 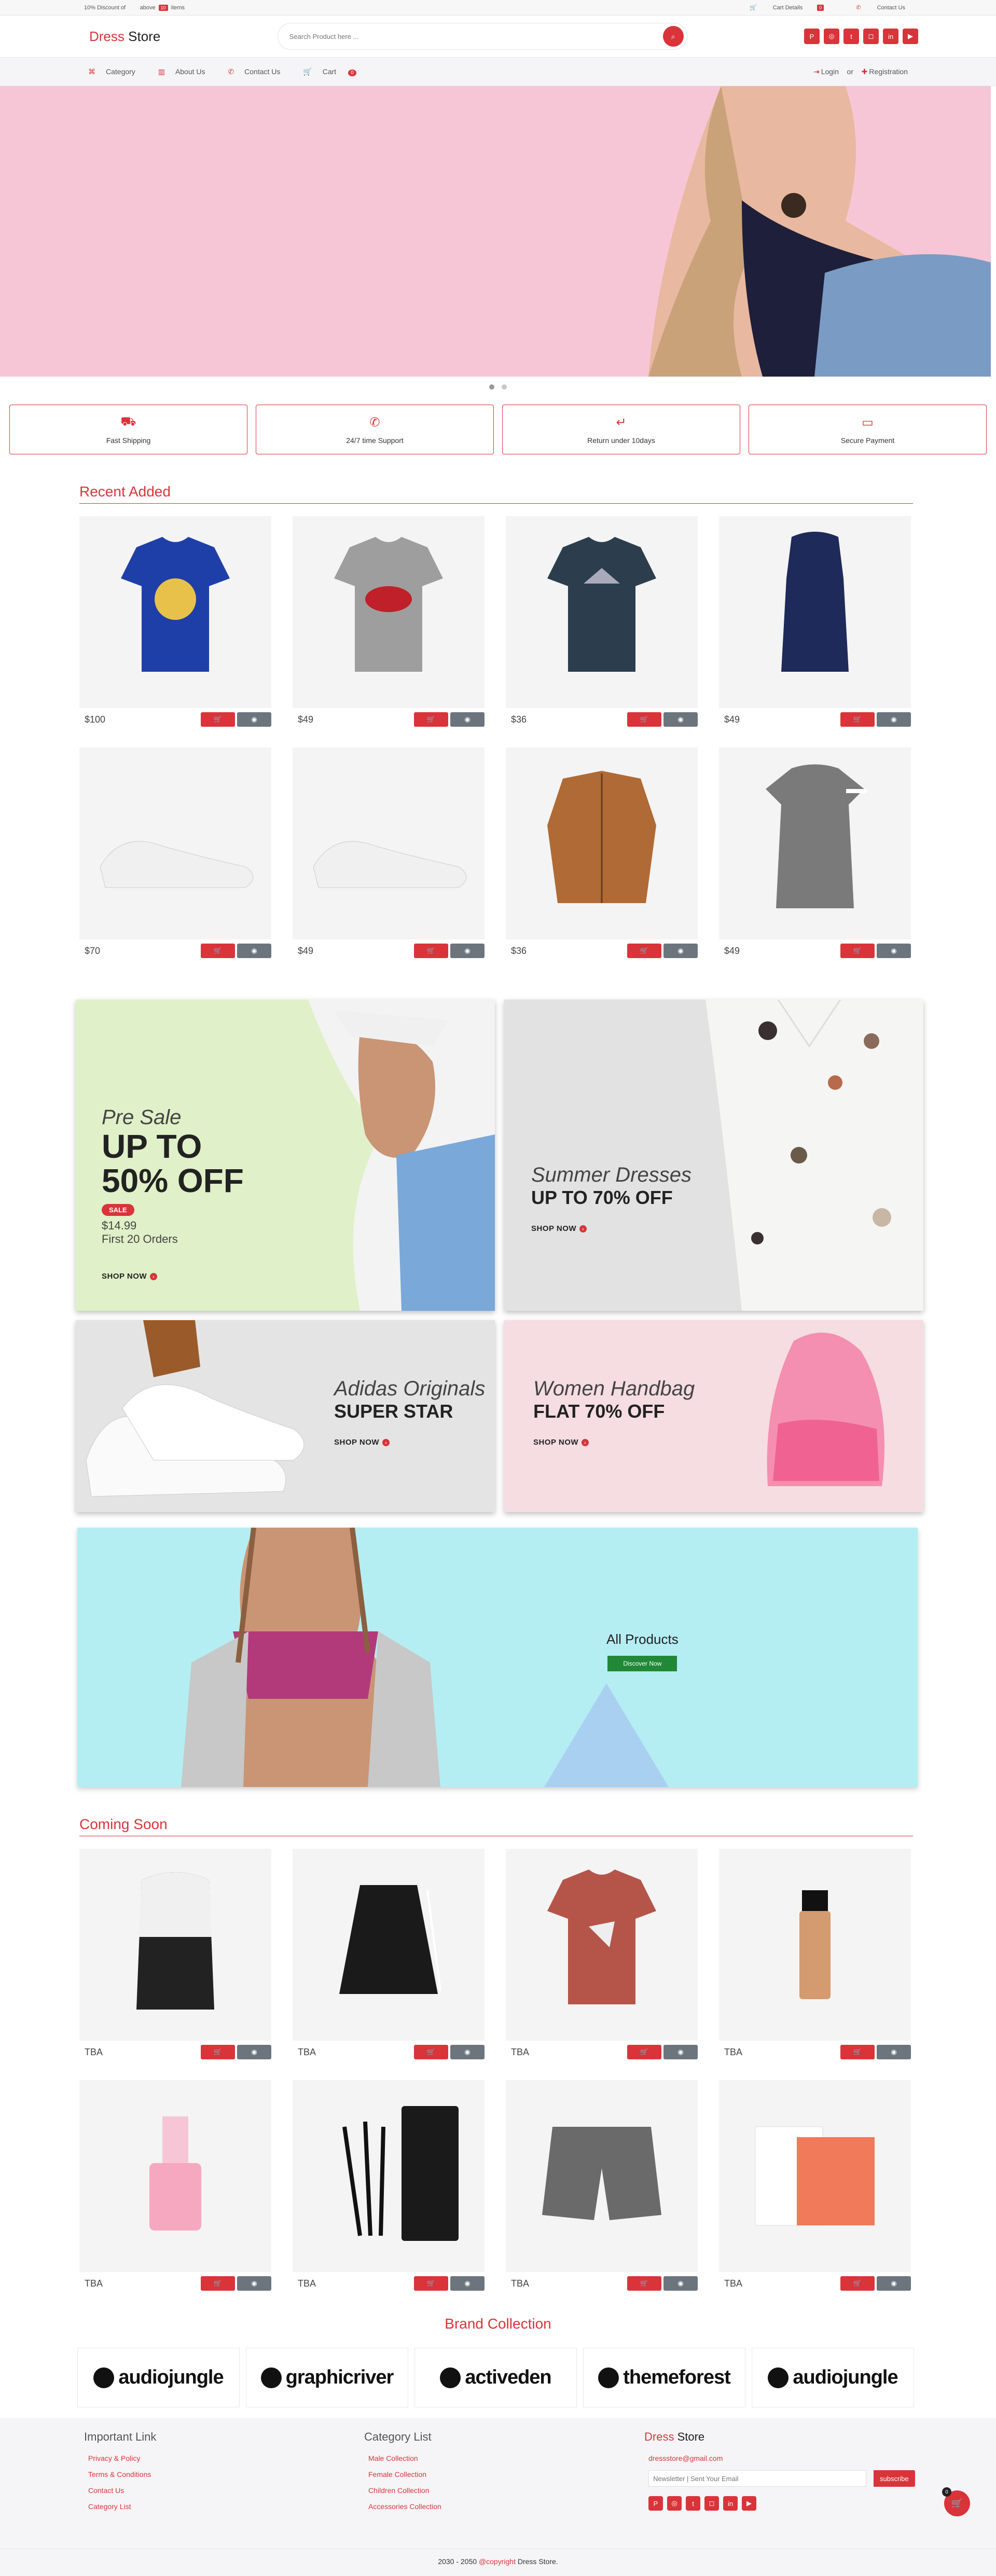 What do you see at coordinates (506, 2490) in the screenshot?
I see `footer-link-children: Children Collection` at bounding box center [506, 2490].